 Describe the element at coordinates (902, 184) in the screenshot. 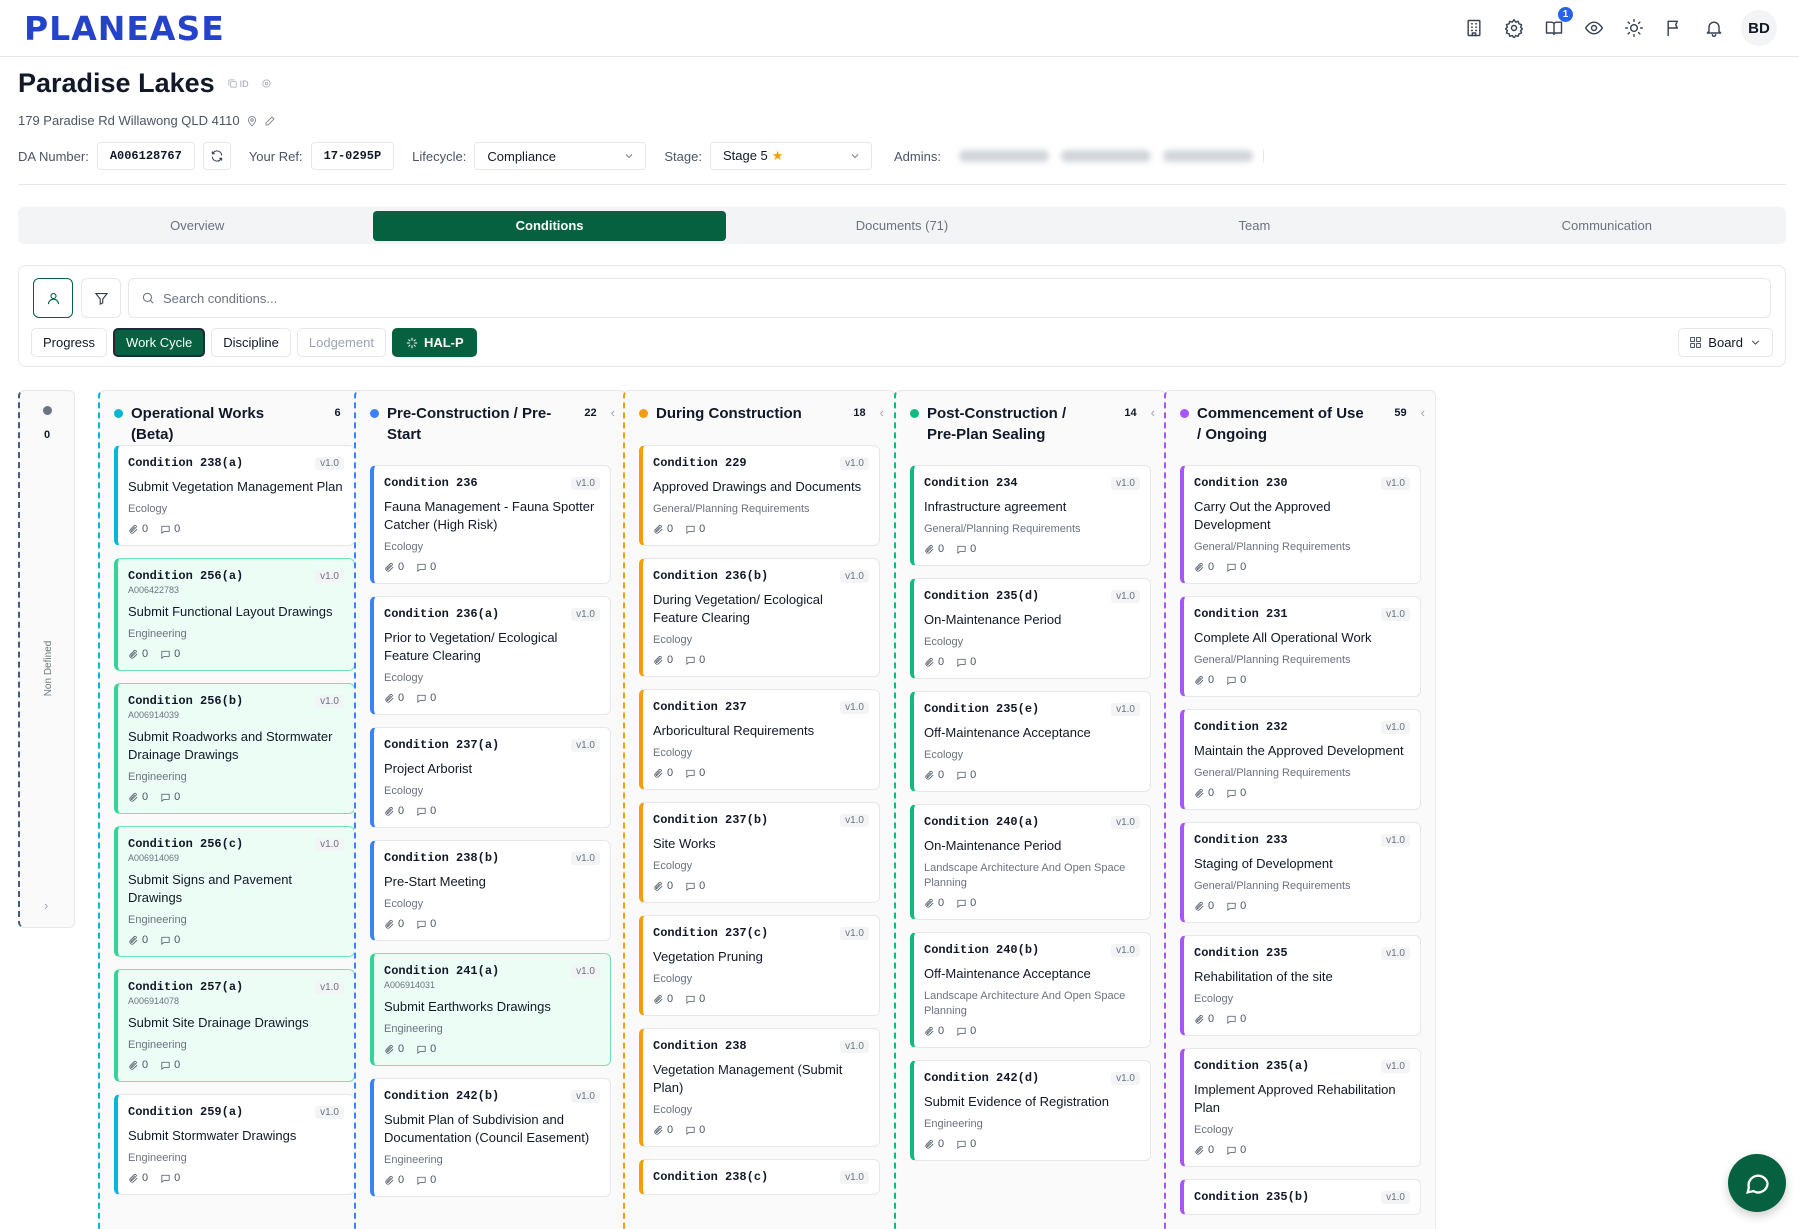

I see `divider` at that location.